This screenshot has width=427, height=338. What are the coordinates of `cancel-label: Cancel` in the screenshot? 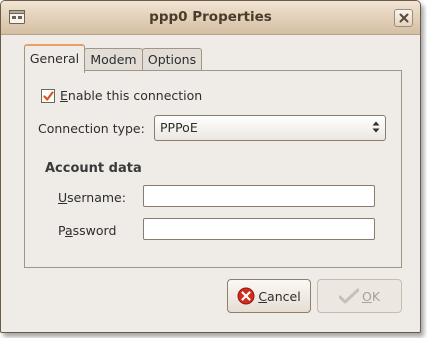 It's located at (279, 296).